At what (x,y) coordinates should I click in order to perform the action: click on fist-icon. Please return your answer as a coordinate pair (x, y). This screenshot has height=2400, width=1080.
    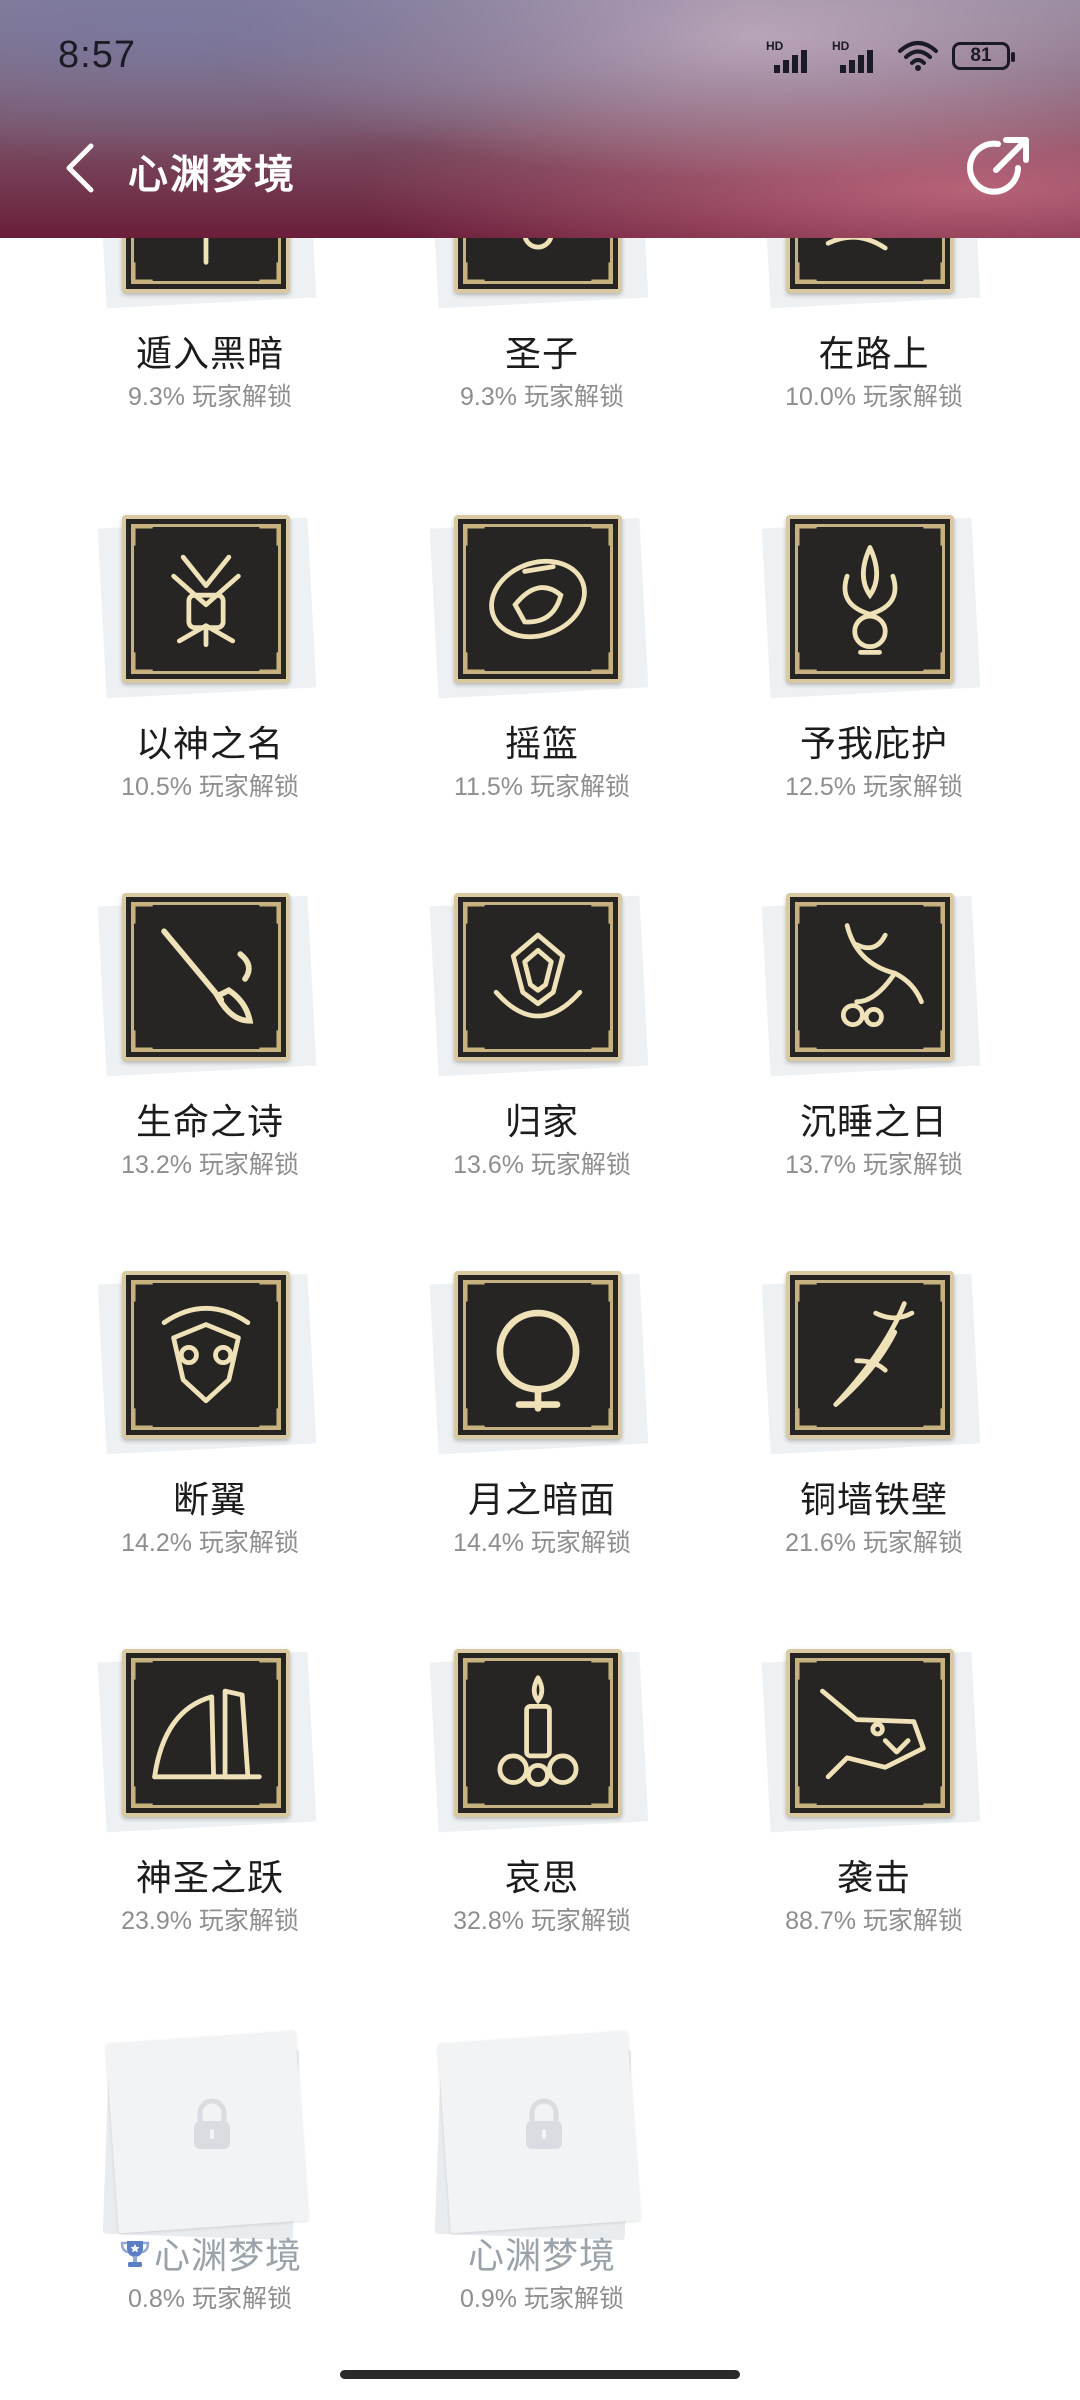
    Looking at the image, I should click on (206, 599).